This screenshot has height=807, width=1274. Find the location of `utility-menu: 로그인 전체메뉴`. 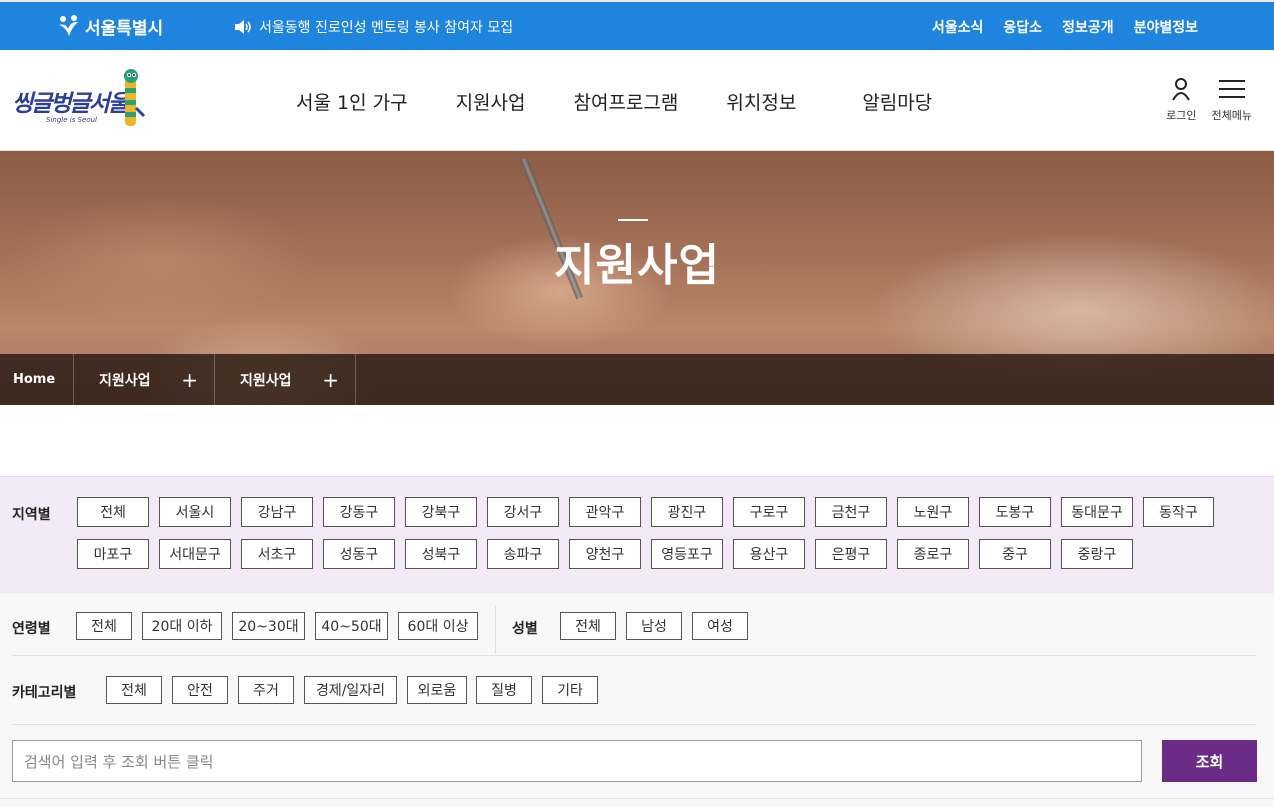

utility-menu: 로그인 전체메뉴 is located at coordinates (1209, 100).